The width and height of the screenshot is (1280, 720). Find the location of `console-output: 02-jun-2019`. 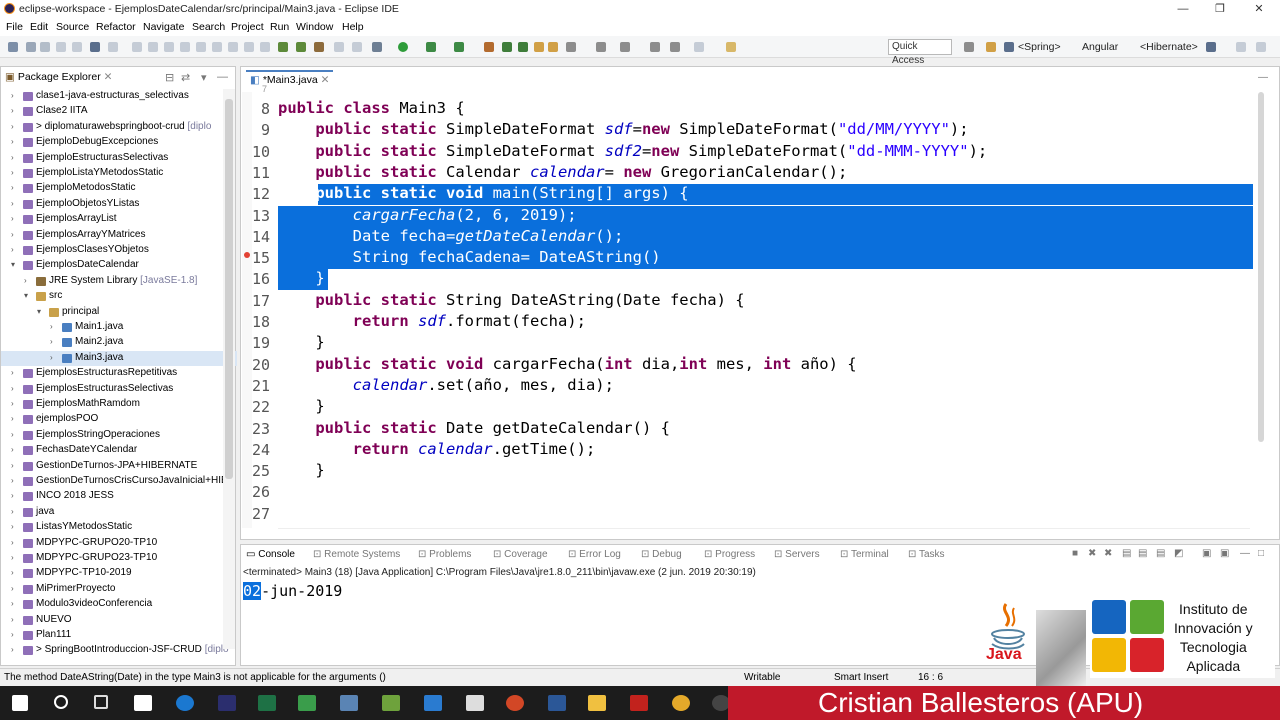

console-output: 02-jun-2019 is located at coordinates (292, 591).